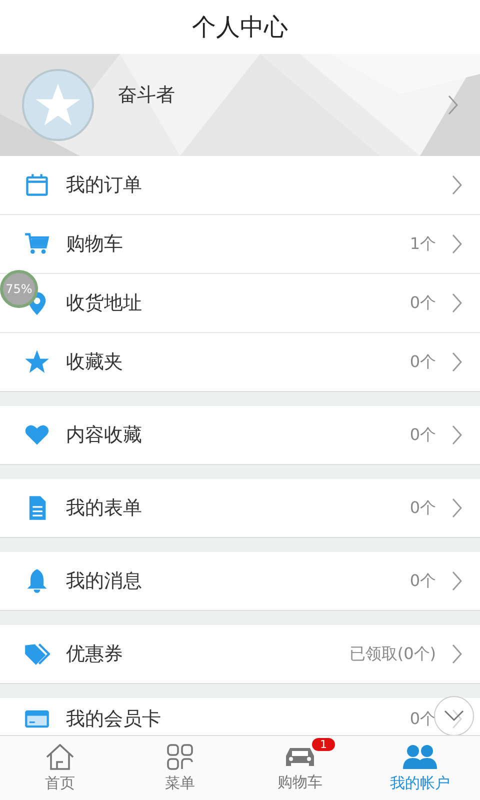 Image resolution: width=480 pixels, height=800 pixels. Describe the element at coordinates (300, 768) in the screenshot. I see `tab: 购物车 1` at that location.